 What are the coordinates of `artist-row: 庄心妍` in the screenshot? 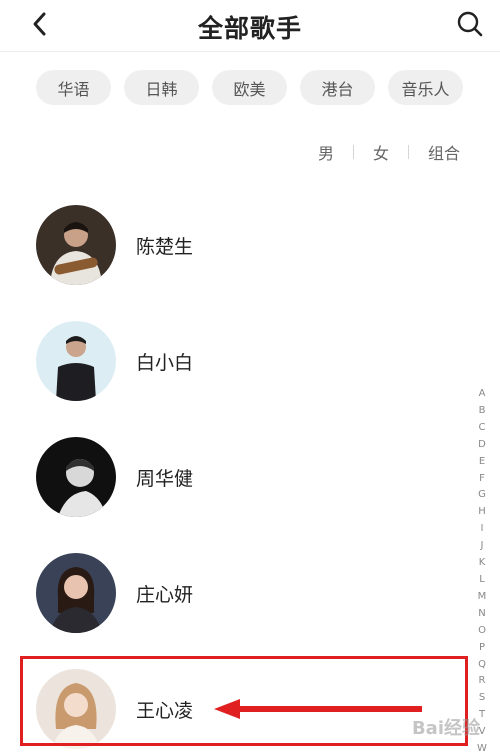 It's located at (235, 593).